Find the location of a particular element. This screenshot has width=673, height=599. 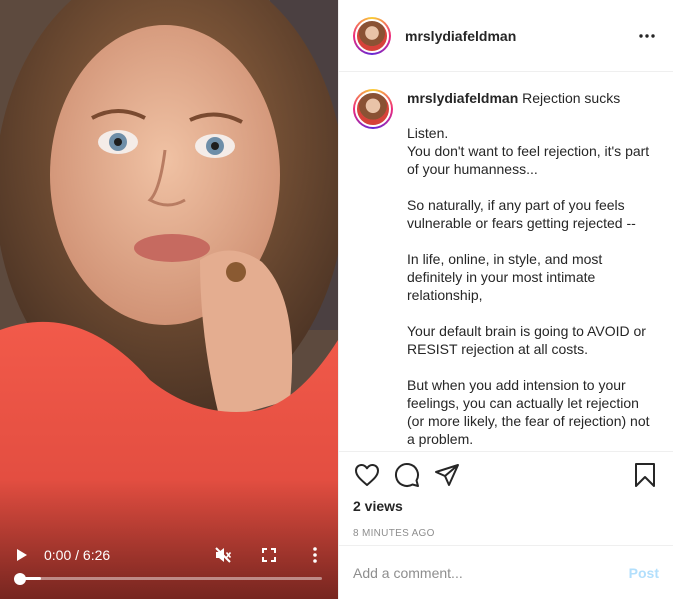

post-header: mrslydiafeldman is located at coordinates (506, 36).